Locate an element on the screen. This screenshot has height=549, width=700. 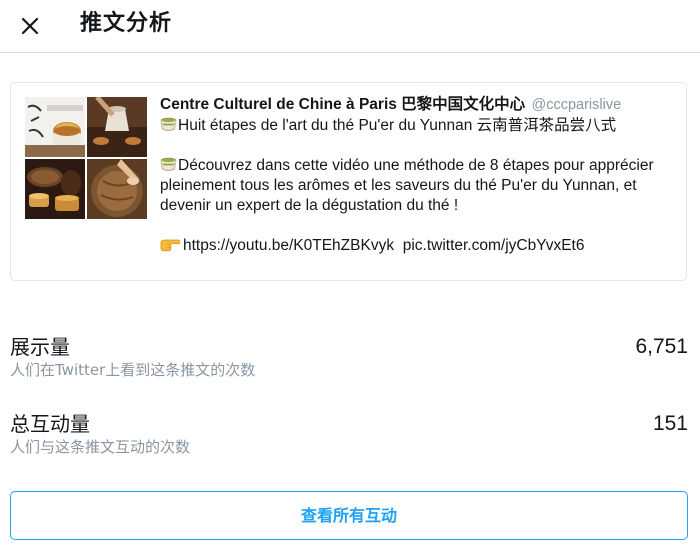
close-button is located at coordinates (30, 26).